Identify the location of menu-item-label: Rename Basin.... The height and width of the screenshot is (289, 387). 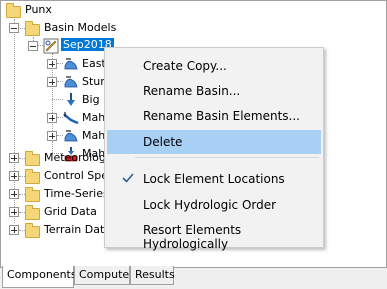
(192, 91).